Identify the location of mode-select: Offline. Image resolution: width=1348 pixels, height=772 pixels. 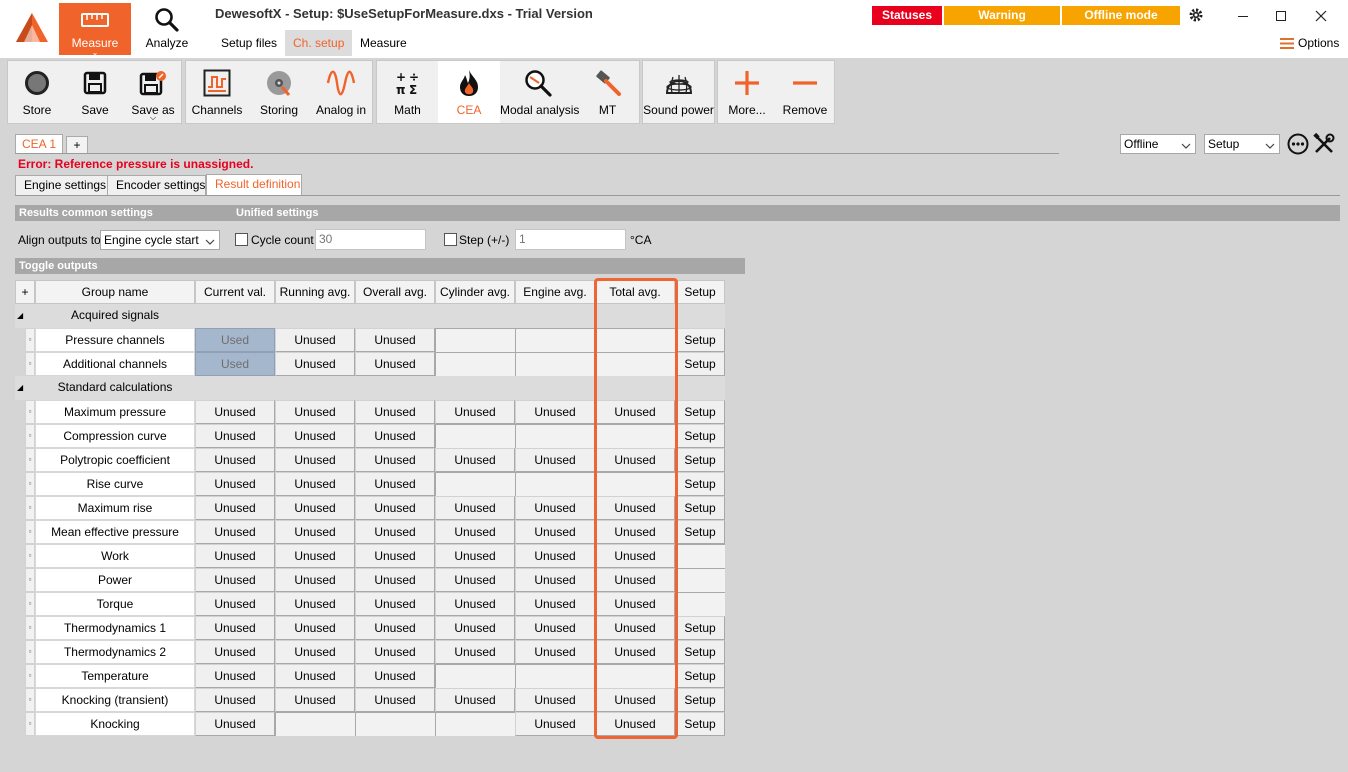
(1158, 144).